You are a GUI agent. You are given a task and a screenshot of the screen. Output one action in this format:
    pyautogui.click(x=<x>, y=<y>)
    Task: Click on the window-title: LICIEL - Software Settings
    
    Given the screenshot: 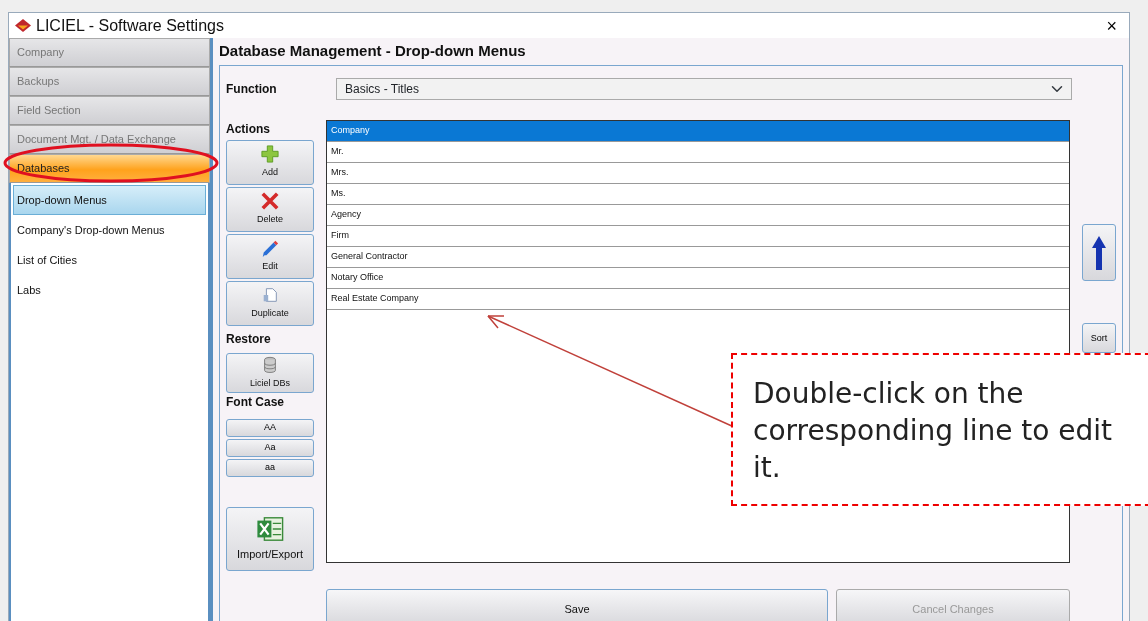 What is the action you would take?
    pyautogui.click(x=130, y=25)
    